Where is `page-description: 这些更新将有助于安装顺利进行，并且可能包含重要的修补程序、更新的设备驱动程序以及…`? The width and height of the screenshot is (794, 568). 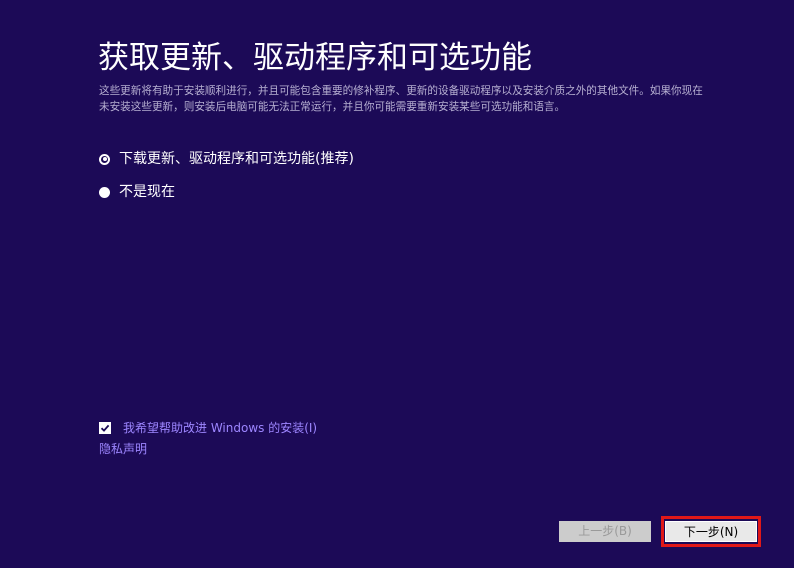
page-description: 这些更新将有助于安装顺利进行，并且可能包含重要的修补程序、更新的设备驱动程序以及… is located at coordinates (401, 99).